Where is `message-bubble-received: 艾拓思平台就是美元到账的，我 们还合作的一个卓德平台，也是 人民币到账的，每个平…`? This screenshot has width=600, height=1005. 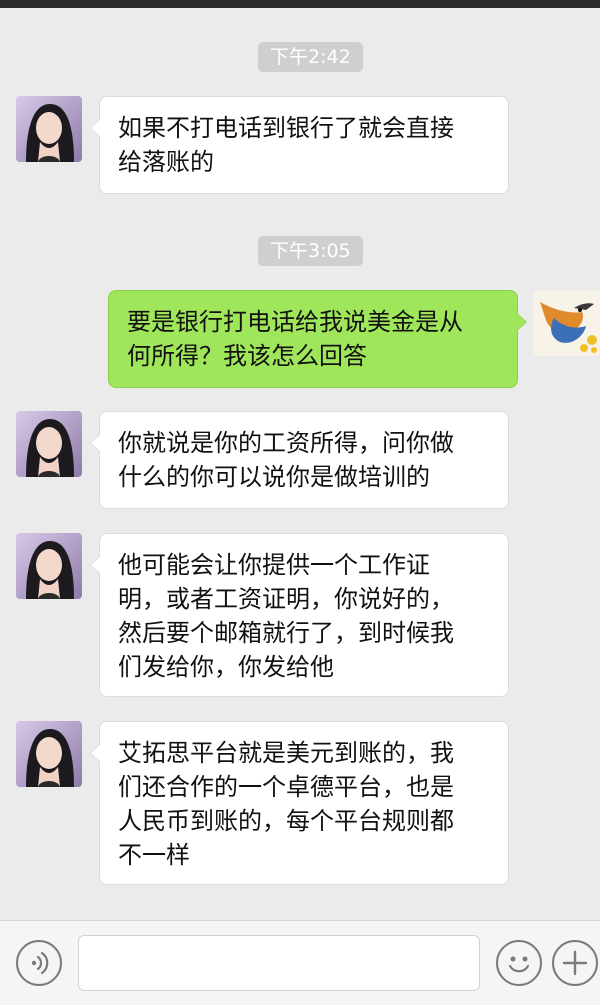 message-bubble-received: 艾拓思平台就是美元到账的，我 们还合作的一个卓德平台，也是 人民币到账的，每个平… is located at coordinates (299, 803).